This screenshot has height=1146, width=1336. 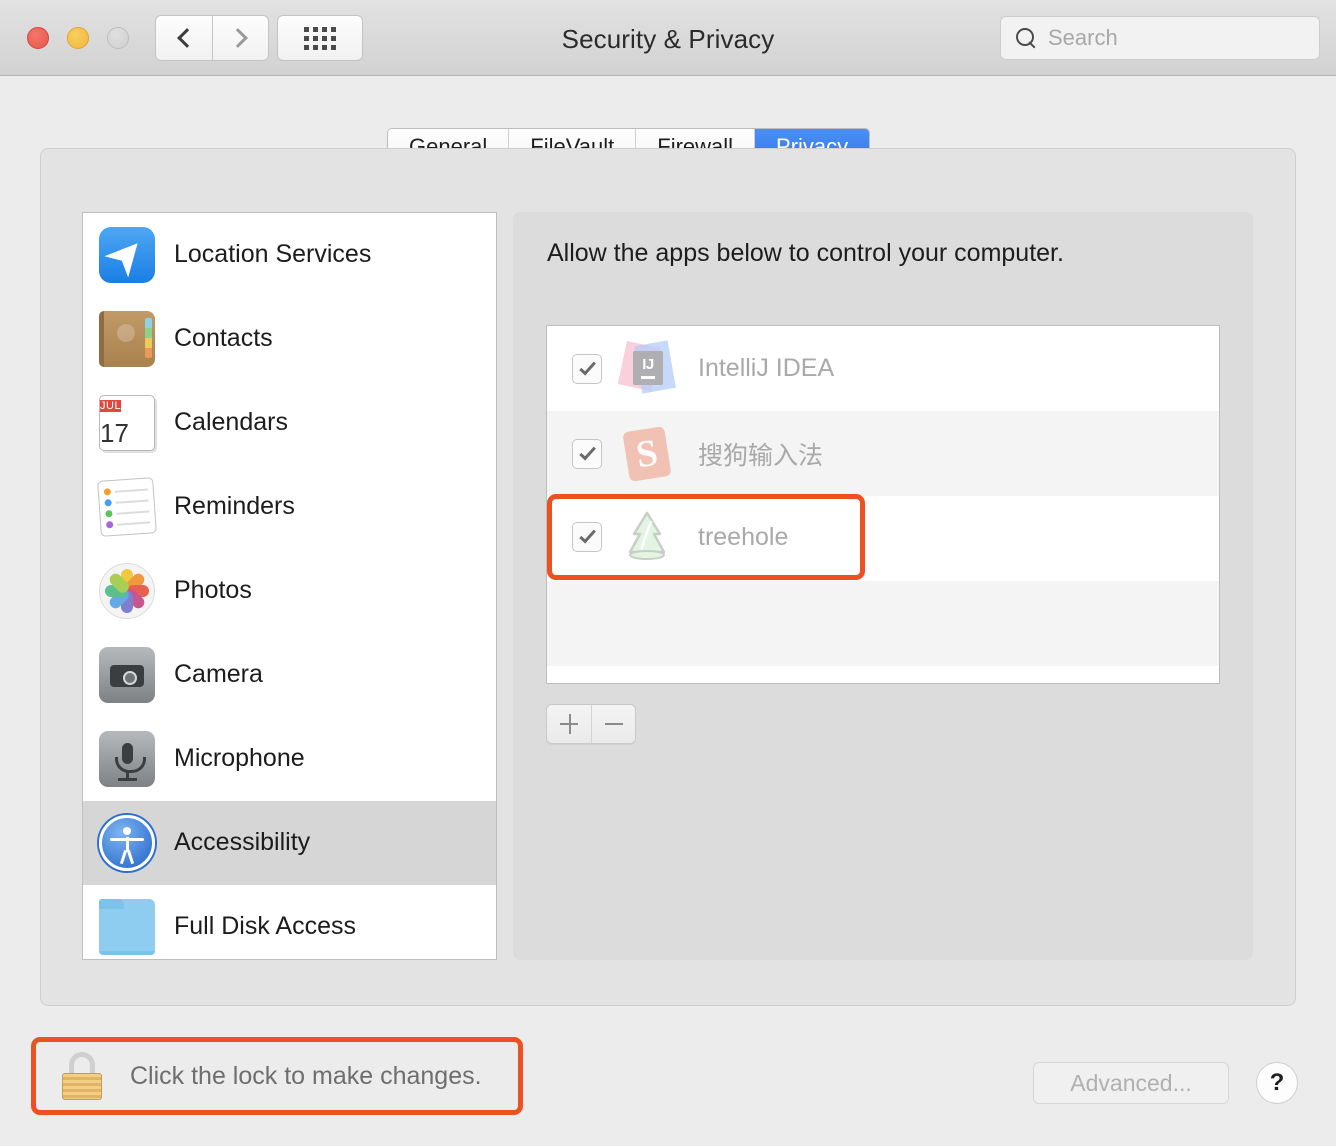 I want to click on table-row: S 搜狗输入法, so click(x=883, y=453).